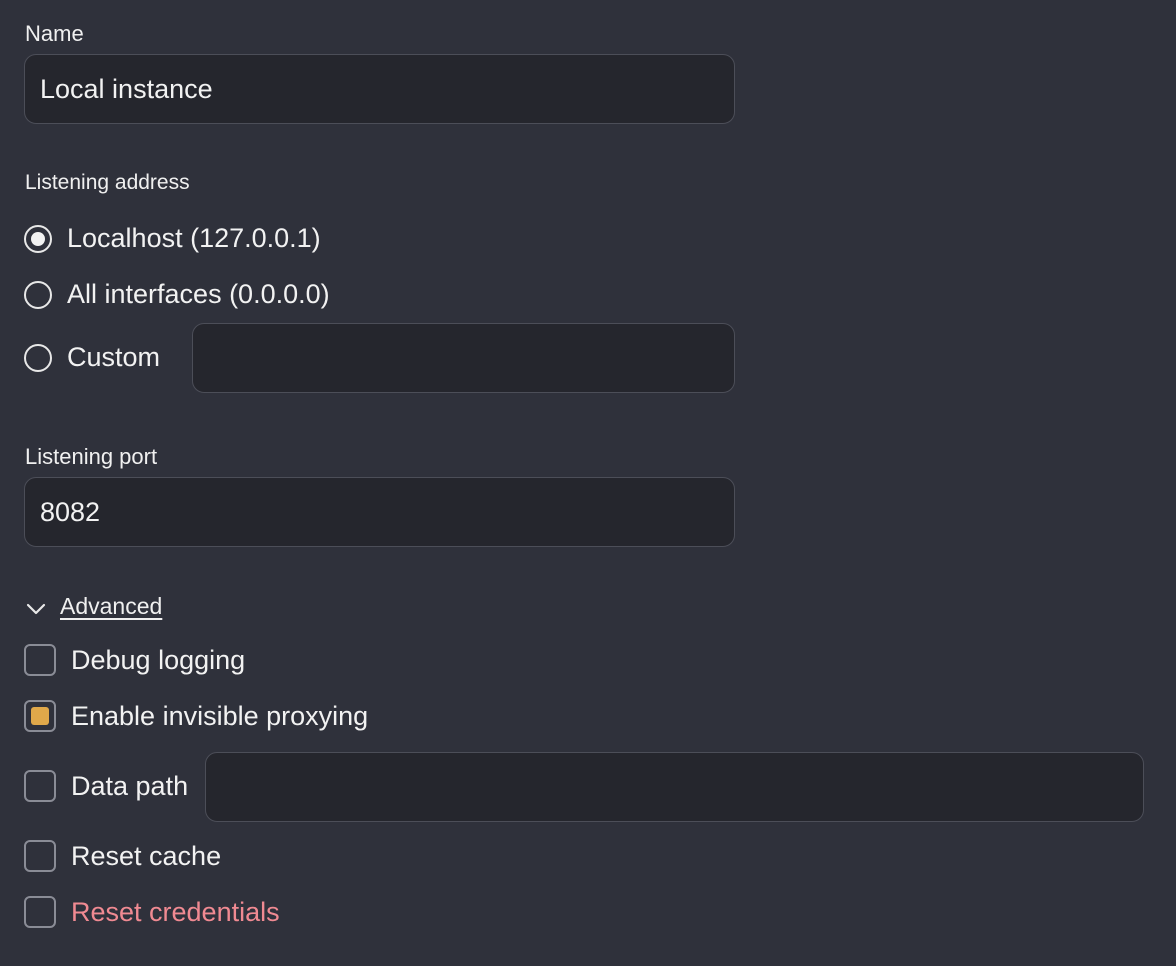 Image resolution: width=1176 pixels, height=966 pixels. What do you see at coordinates (194, 238) in the screenshot?
I see `radio-localhost-label: Localhost (127.0.0.1)` at bounding box center [194, 238].